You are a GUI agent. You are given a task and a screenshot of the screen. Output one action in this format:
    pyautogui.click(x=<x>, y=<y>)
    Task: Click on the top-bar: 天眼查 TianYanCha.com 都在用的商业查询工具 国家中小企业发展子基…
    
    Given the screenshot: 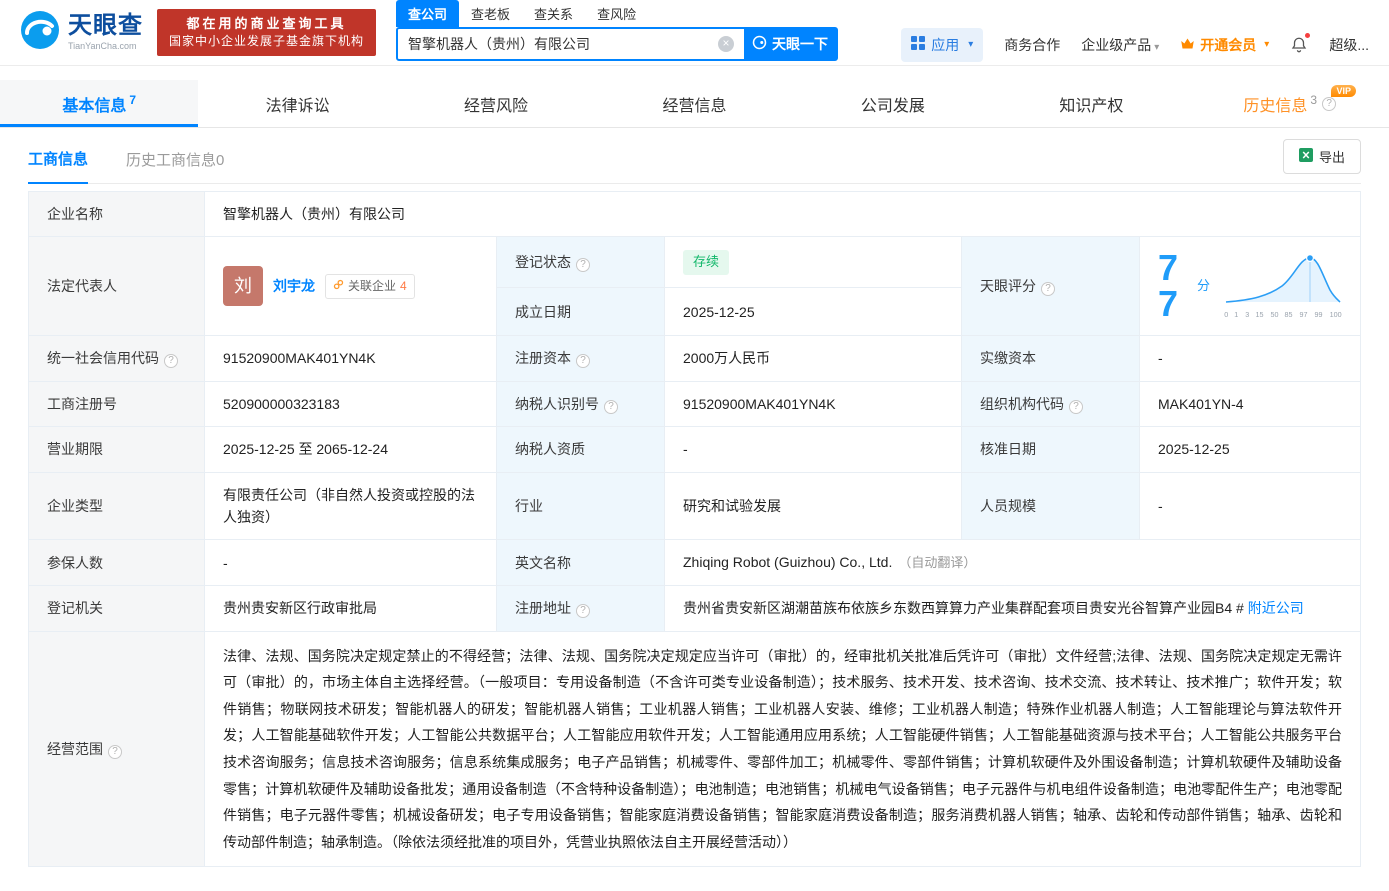 What is the action you would take?
    pyautogui.click(x=694, y=33)
    